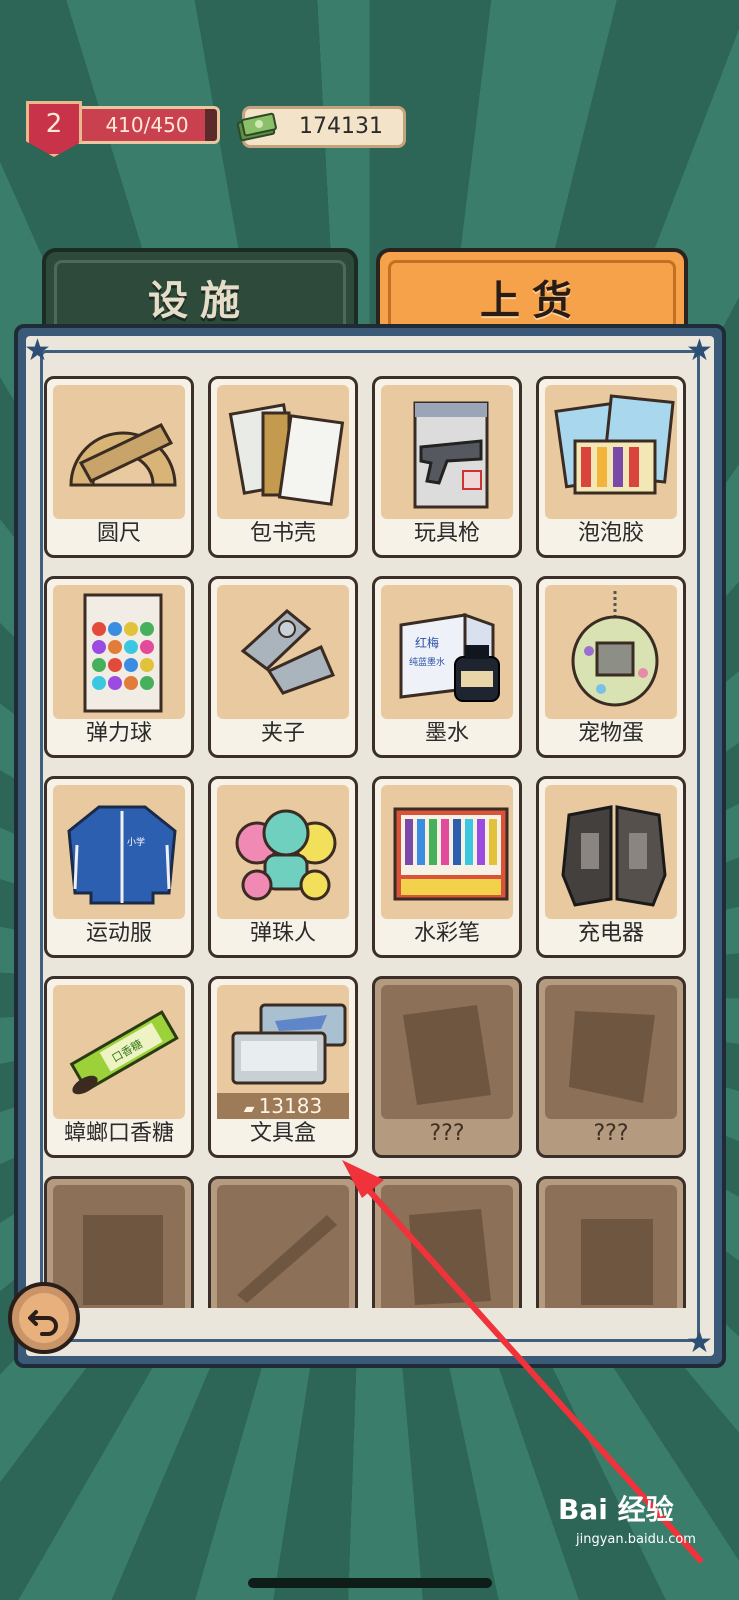 The image size is (739, 1600). I want to click on jacket-label: 小学, so click(136, 842).